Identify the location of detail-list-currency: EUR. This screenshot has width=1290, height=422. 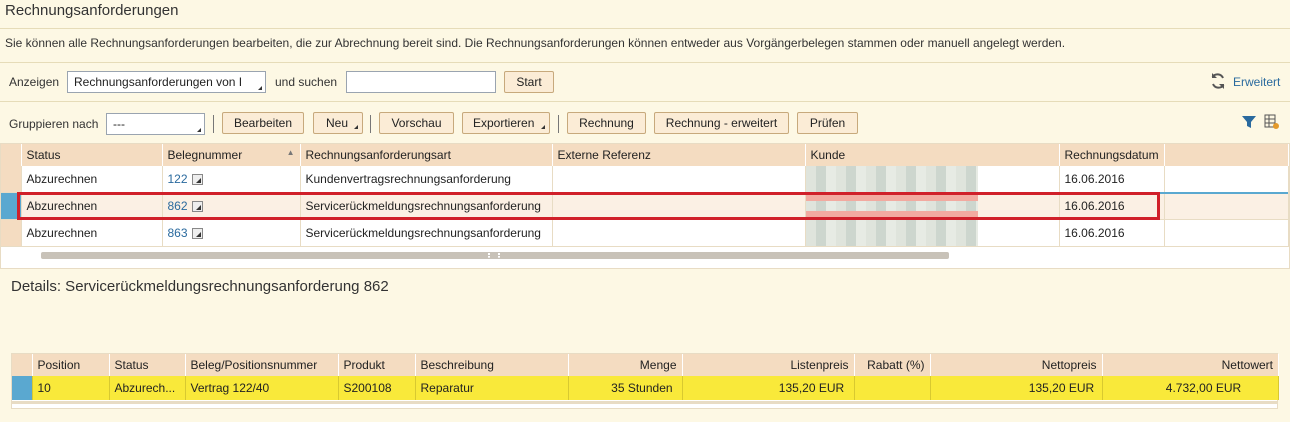
(831, 388).